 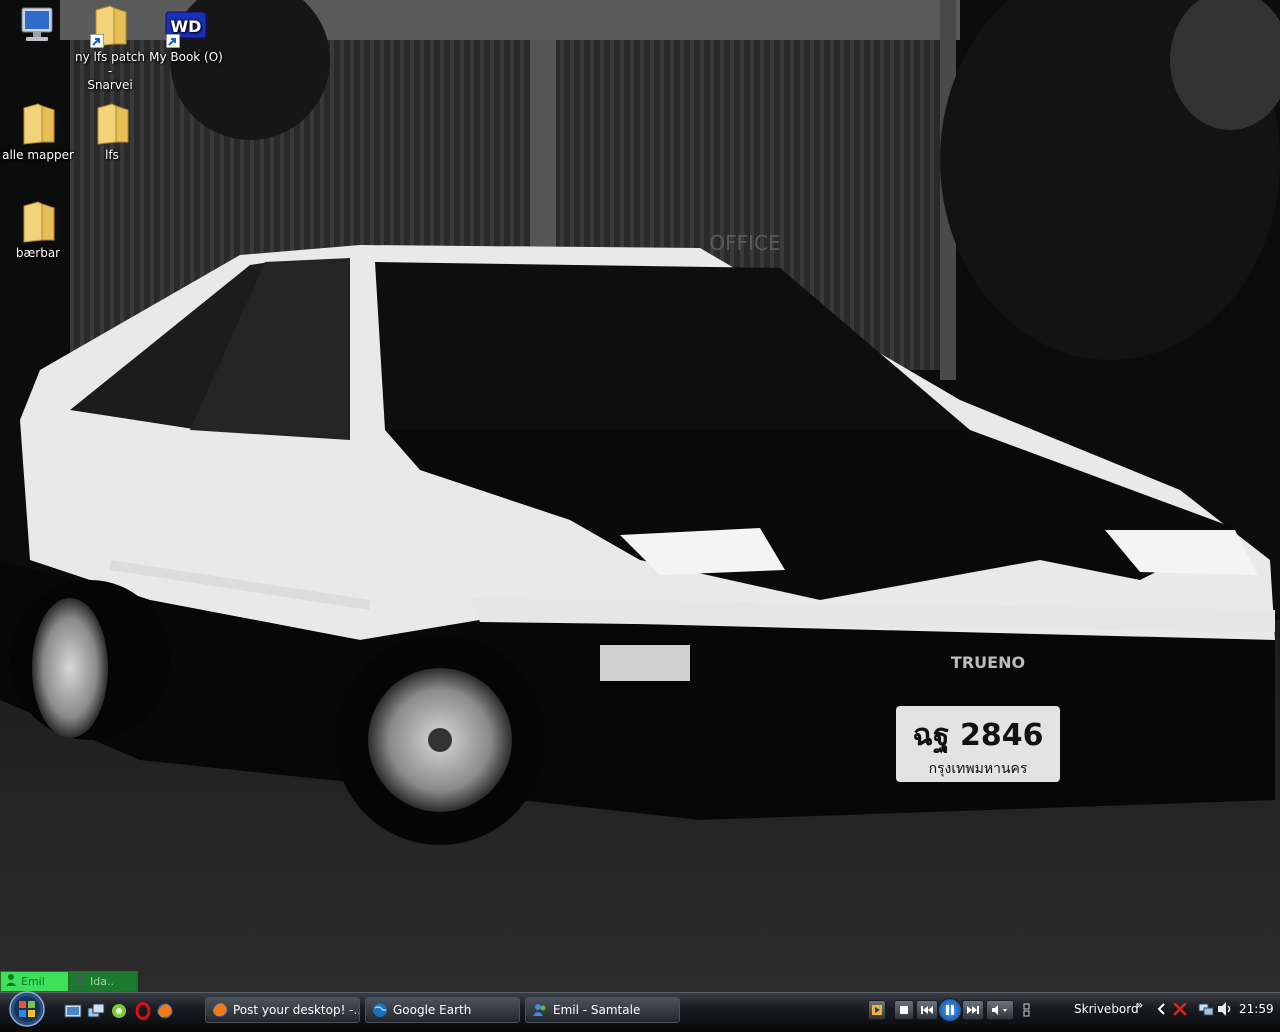 I want to click on next-icon, so click(x=973, y=1010).